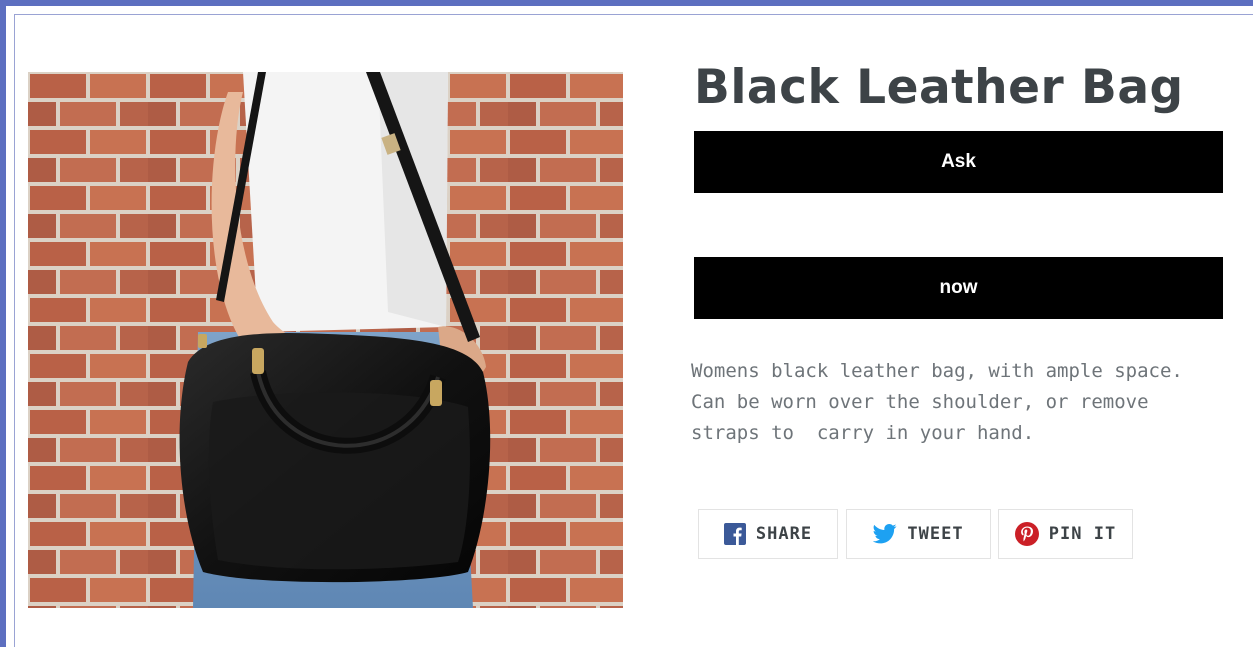  What do you see at coordinates (958, 162) in the screenshot?
I see `ask-button: Ask` at bounding box center [958, 162].